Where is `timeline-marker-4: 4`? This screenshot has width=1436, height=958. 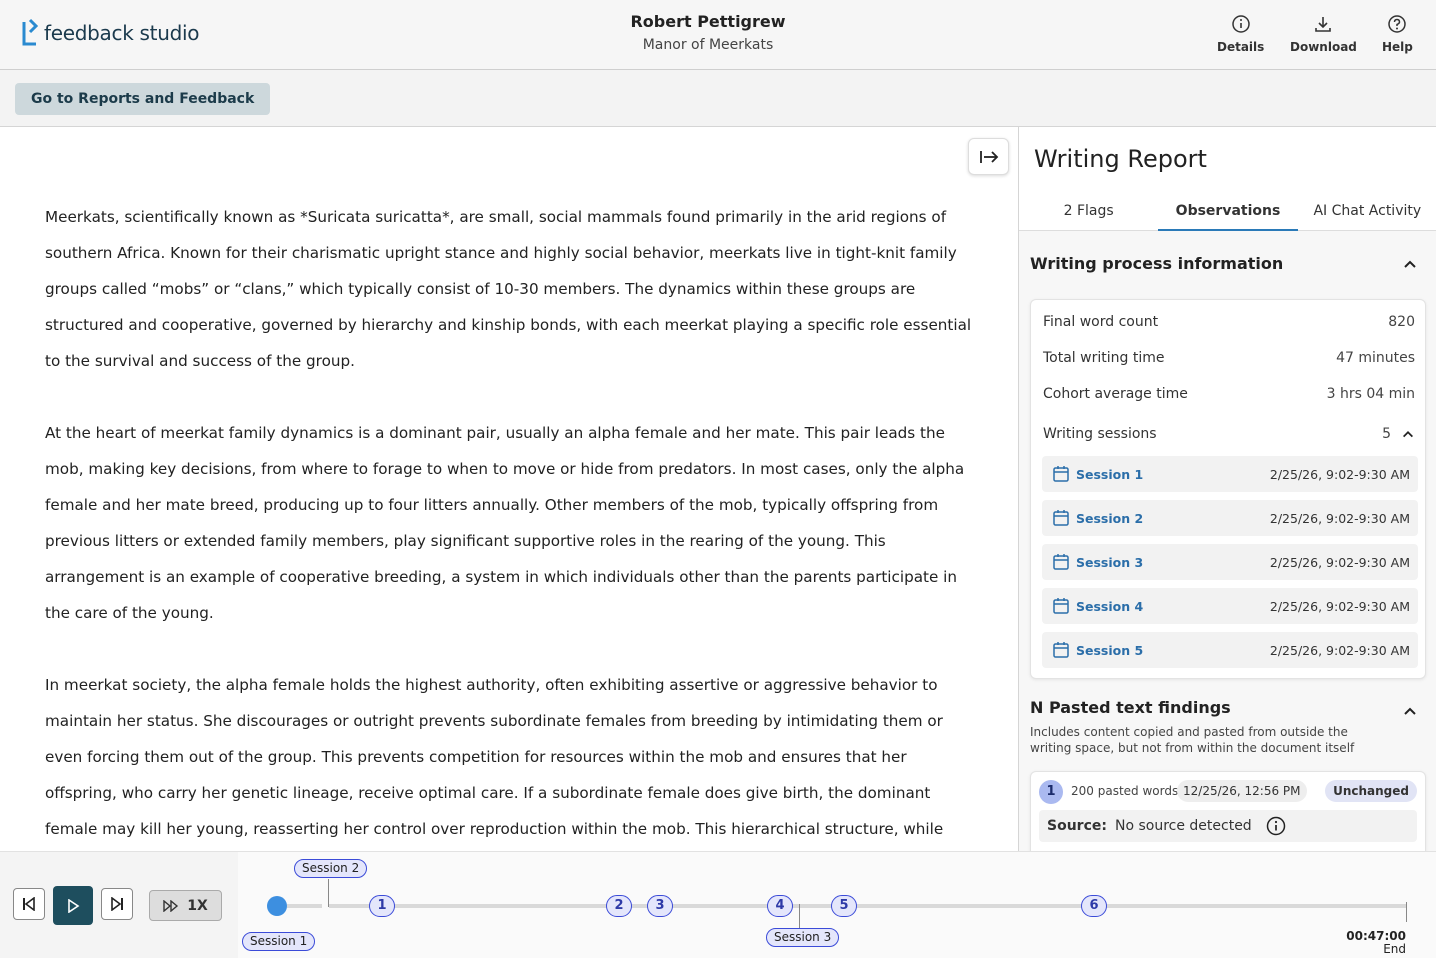 timeline-marker-4: 4 is located at coordinates (780, 906).